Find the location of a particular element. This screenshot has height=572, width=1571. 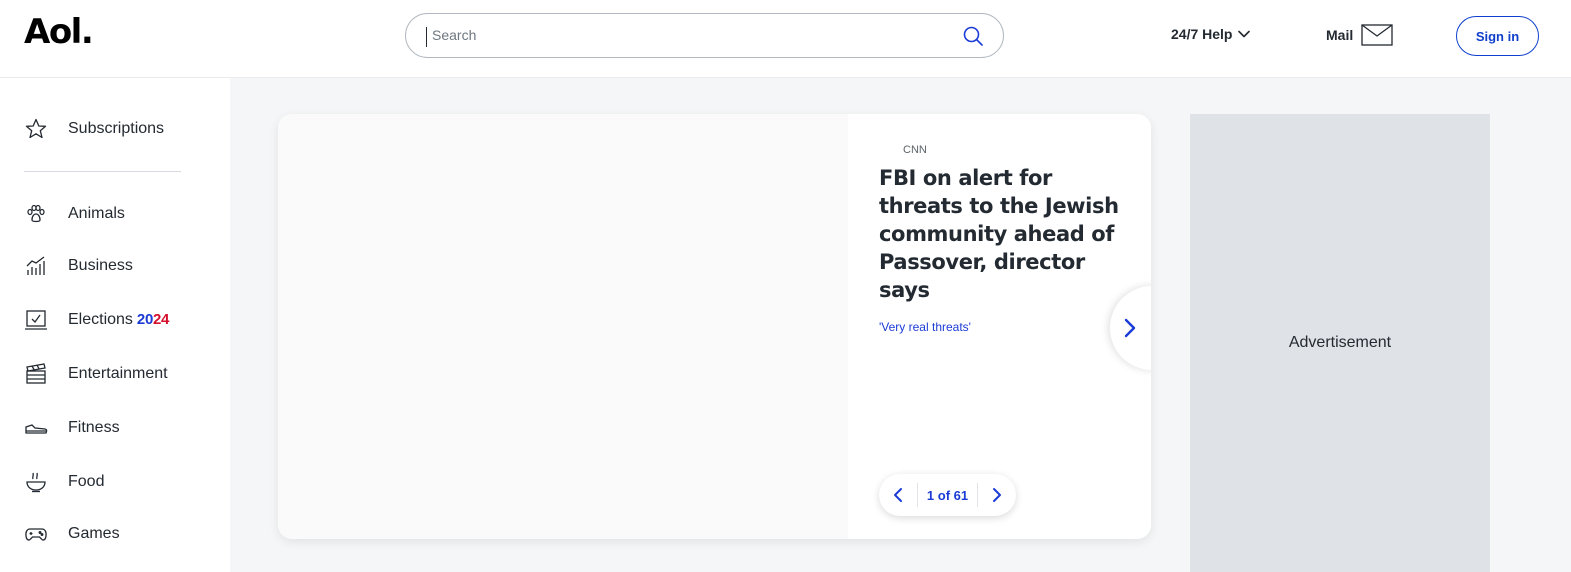

ballot-icon is located at coordinates (36, 320).